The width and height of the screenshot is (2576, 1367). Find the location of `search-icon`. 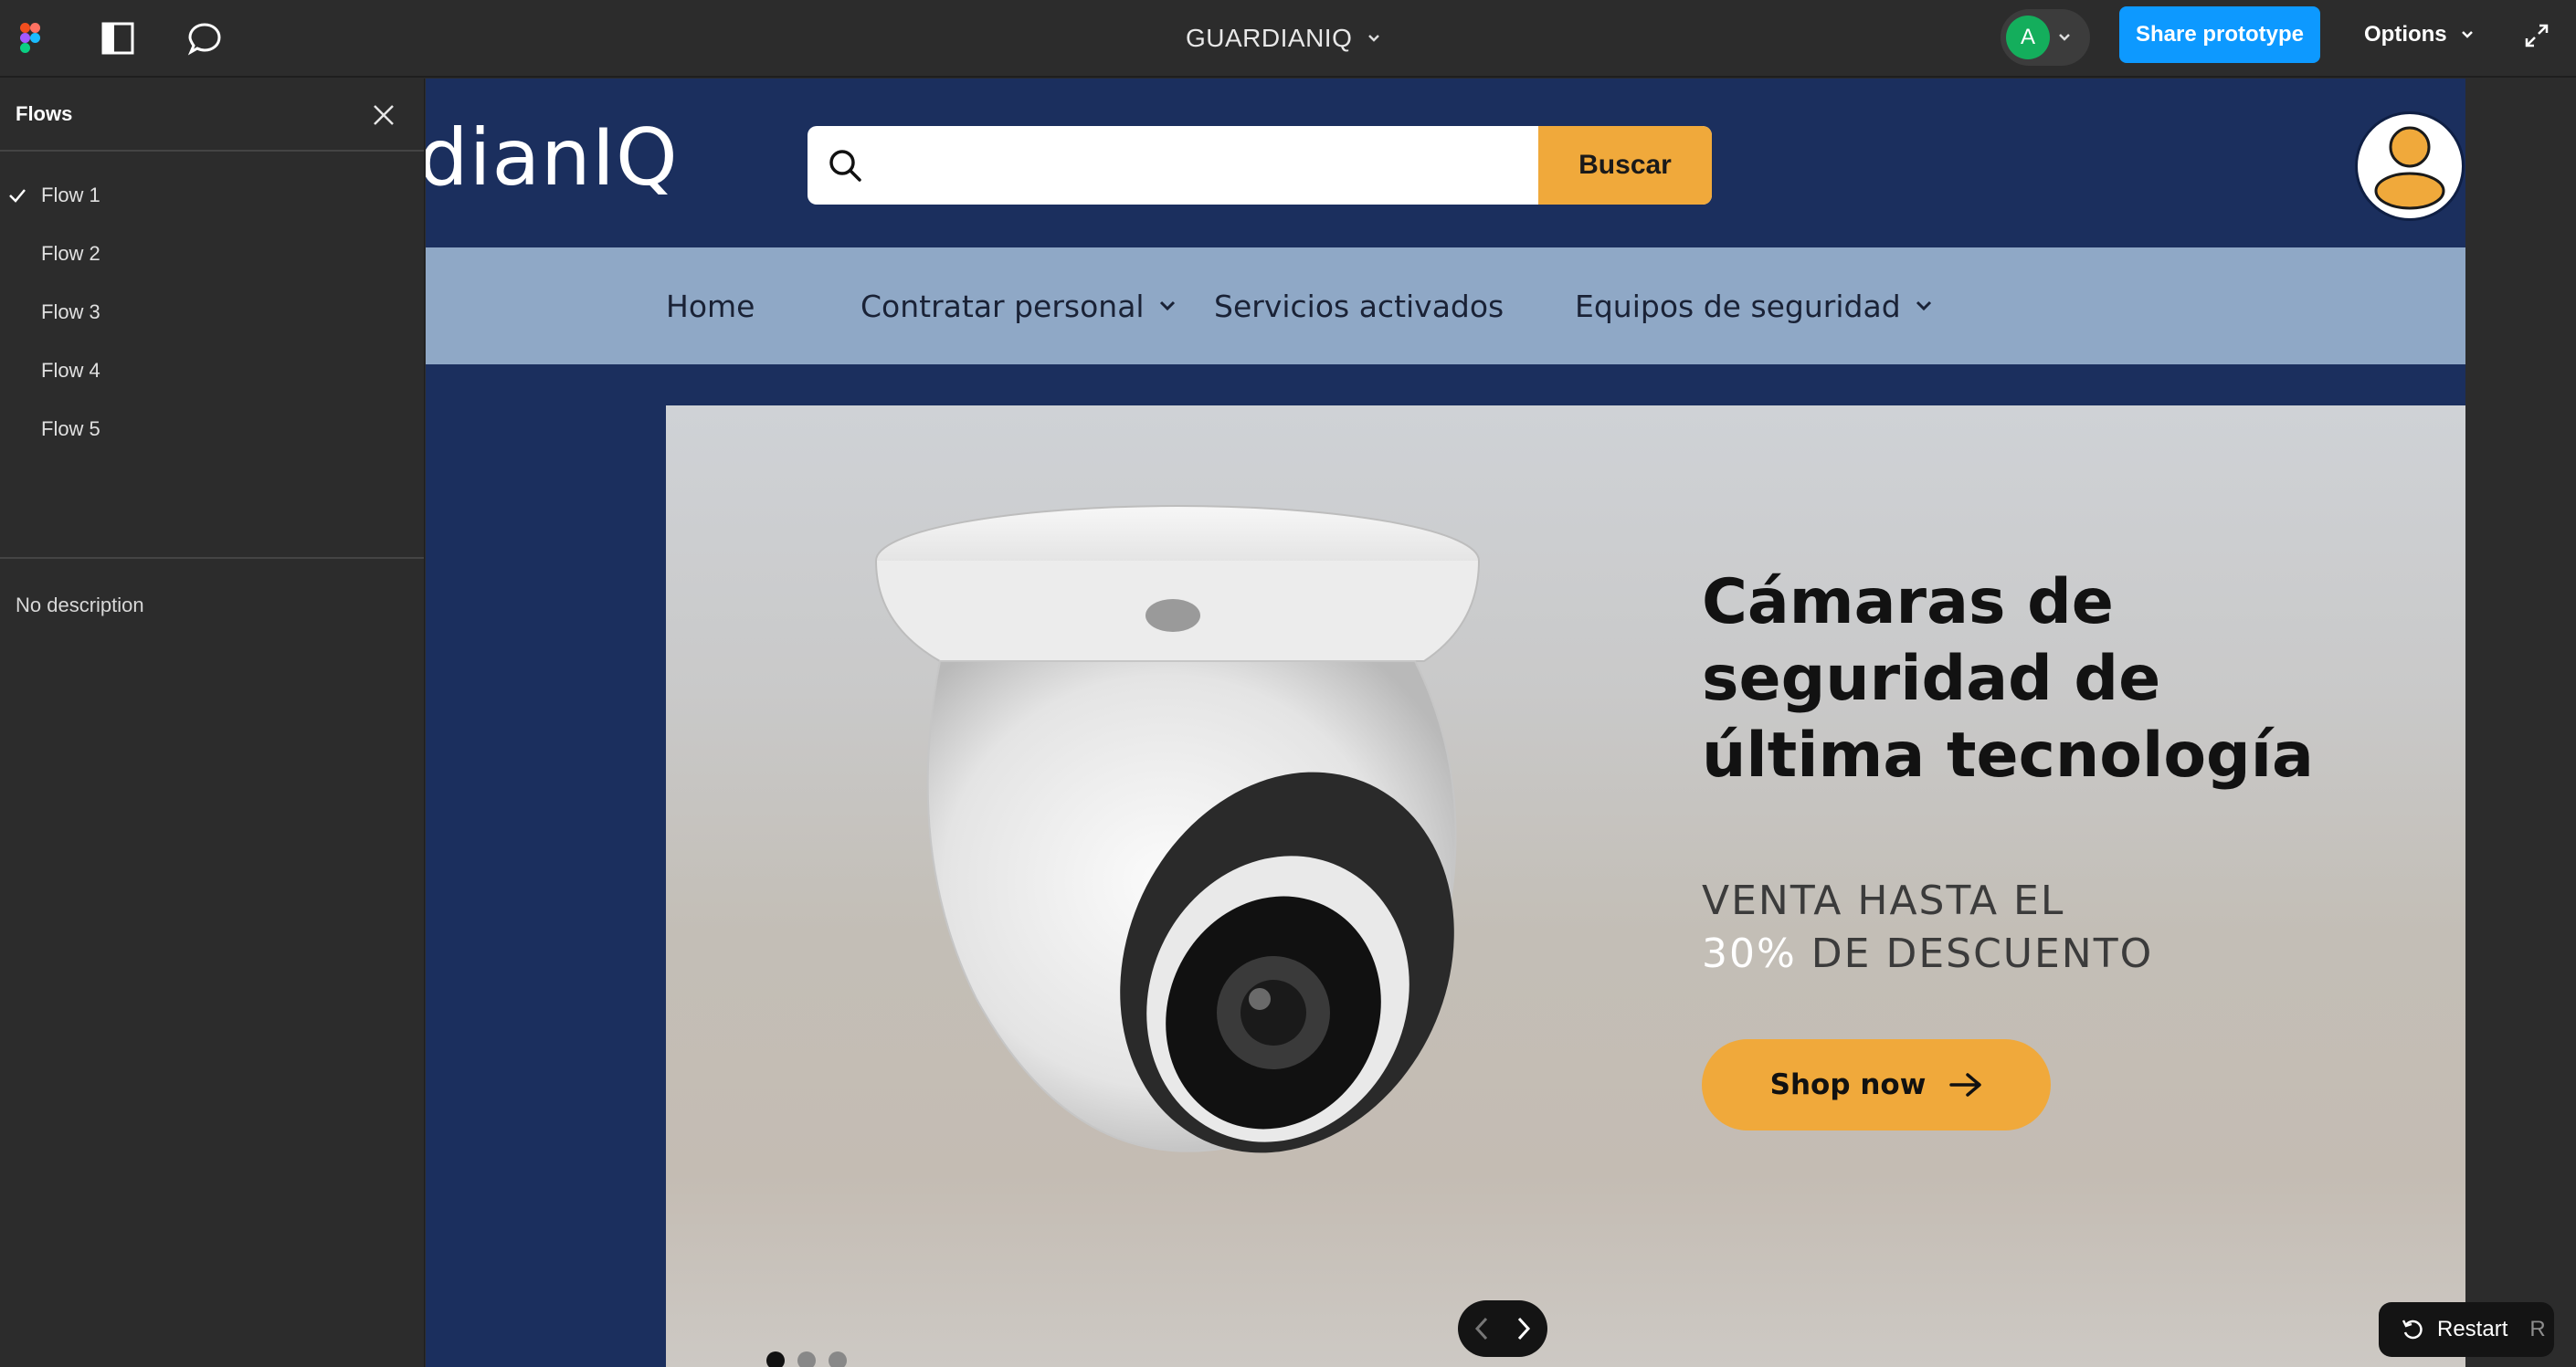

search-icon is located at coordinates (845, 166).